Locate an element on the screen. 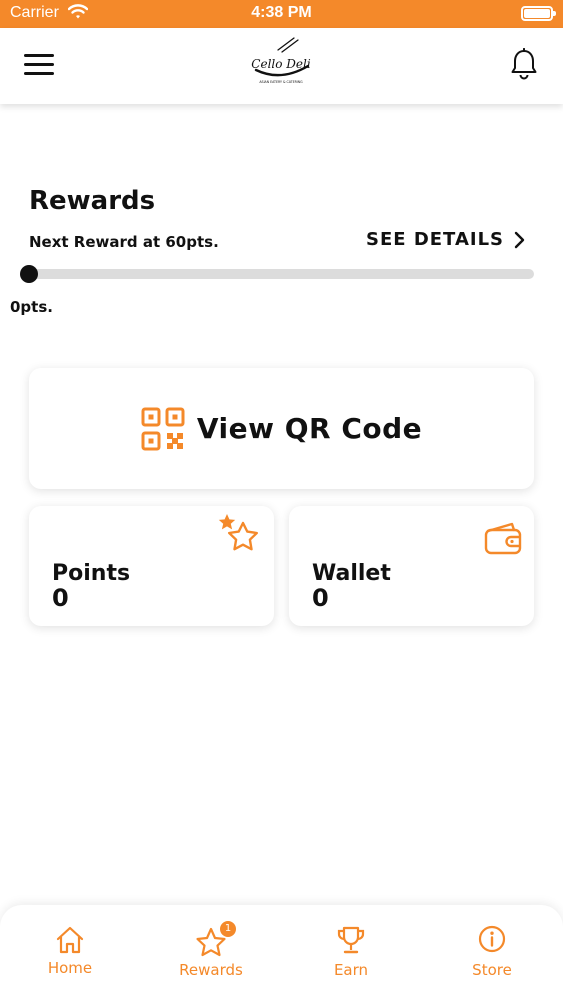 This screenshot has width=563, height=1000. tab-rewards-label: Rewards is located at coordinates (211, 970).